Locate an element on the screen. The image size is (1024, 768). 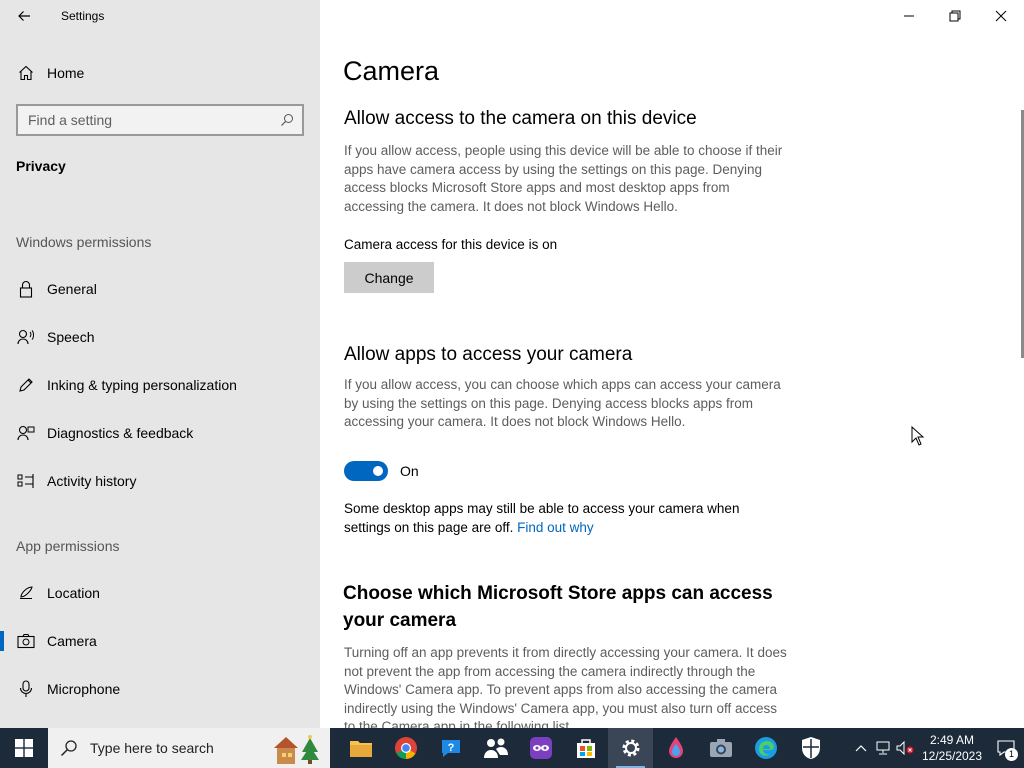
taskbar-file-explorer is located at coordinates (360, 748).